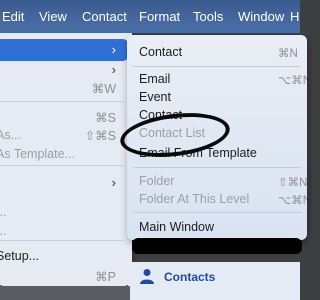  Describe the element at coordinates (104, 16) in the screenshot. I see `menu-contact: Contact` at that location.